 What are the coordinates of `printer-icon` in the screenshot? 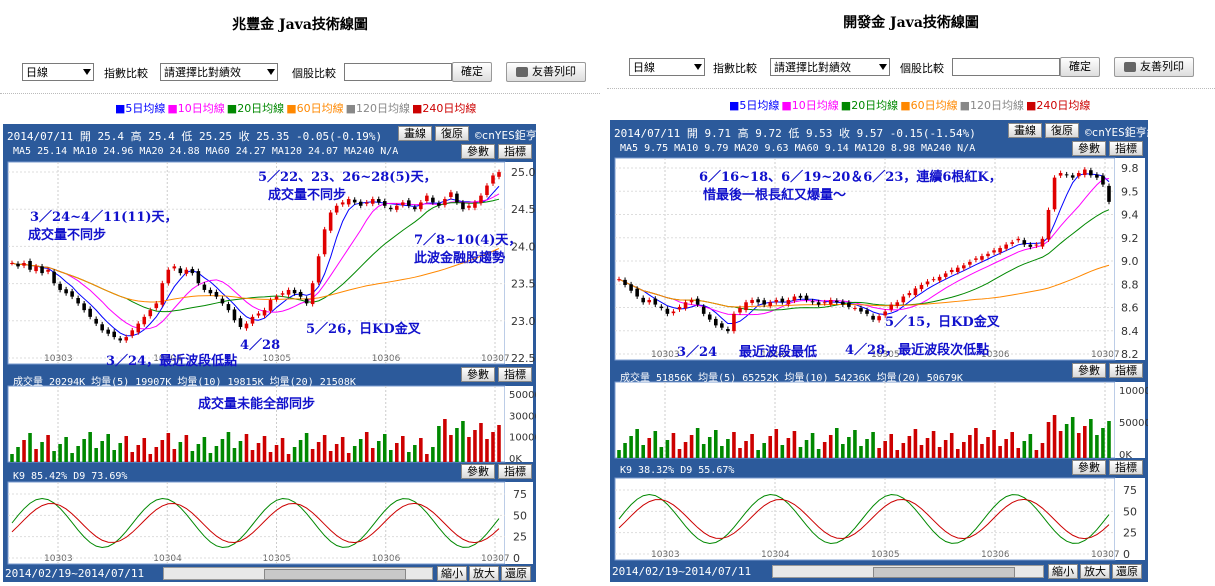 It's located at (1130, 67).